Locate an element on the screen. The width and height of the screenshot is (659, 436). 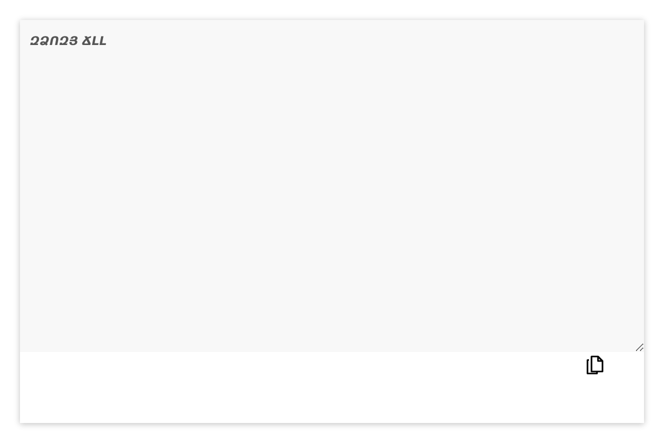
copy-icon is located at coordinates (595, 365).